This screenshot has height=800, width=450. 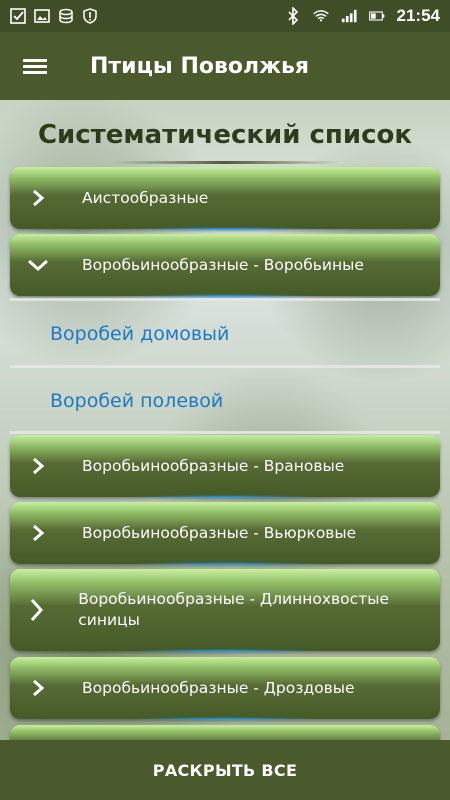 I want to click on group-item: Воробьинообразные - Длиннохвостые синицы, so click(x=225, y=611).